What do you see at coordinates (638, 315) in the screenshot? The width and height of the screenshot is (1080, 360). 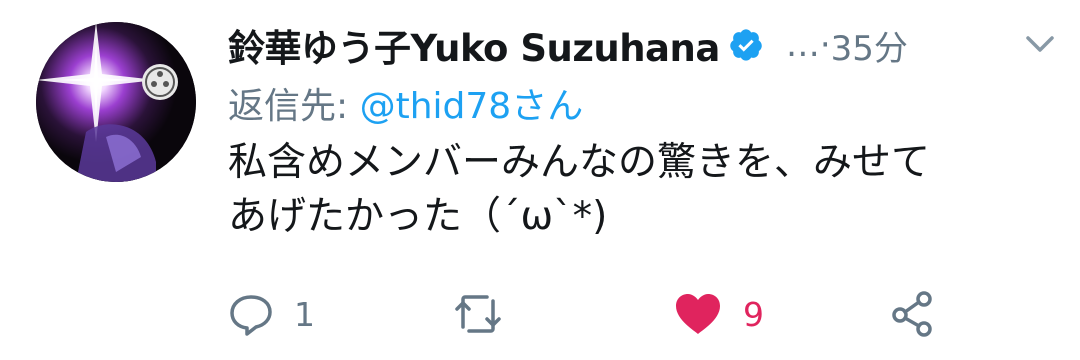 I see `tweet-actions: 1 9` at bounding box center [638, 315].